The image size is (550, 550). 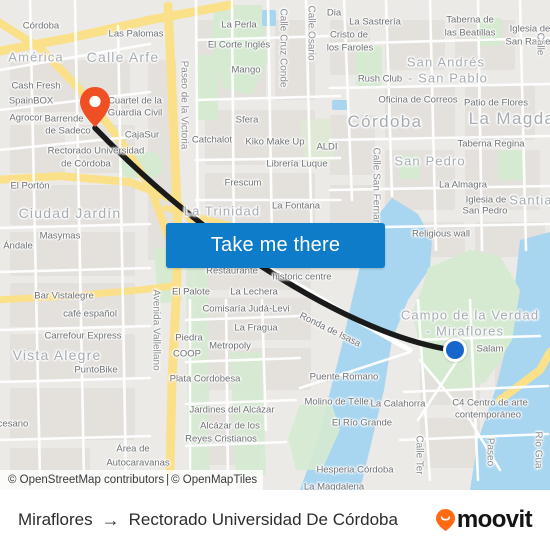 I want to click on route-destination: Rectorado Universidad De Córdoba, so click(x=263, y=519).